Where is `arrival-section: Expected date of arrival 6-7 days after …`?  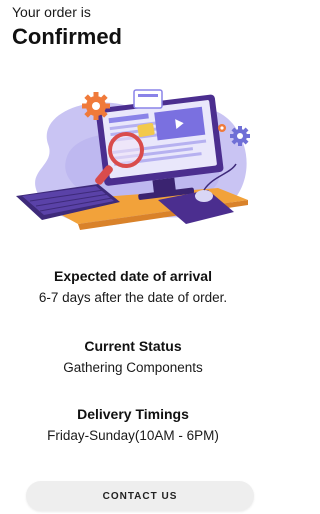
arrival-section: Expected date of arrival 6-7 days after … is located at coordinates (133, 287).